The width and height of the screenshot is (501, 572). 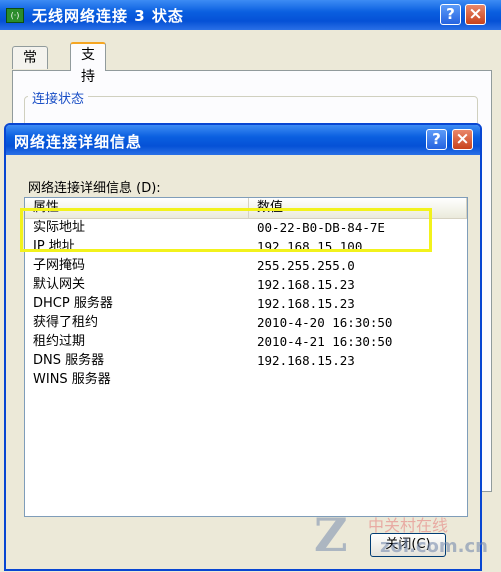 I want to click on row-property: 子网掩码, so click(x=59, y=265).